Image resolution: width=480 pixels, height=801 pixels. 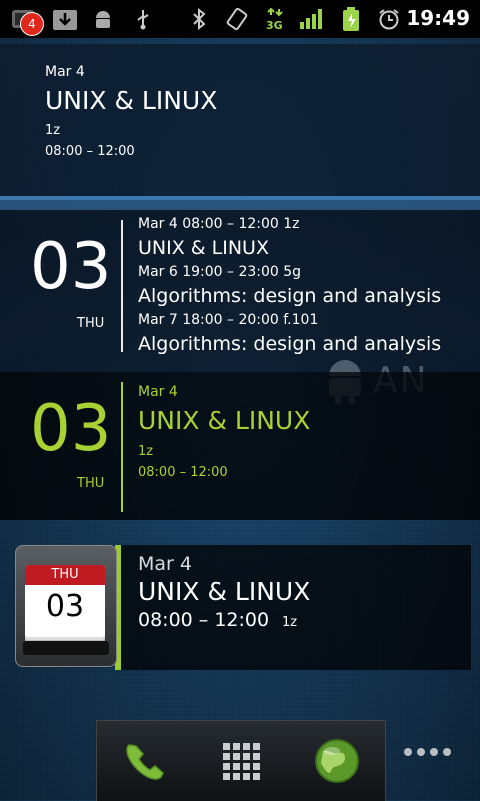 I want to click on green-divider, so click(x=122, y=447).